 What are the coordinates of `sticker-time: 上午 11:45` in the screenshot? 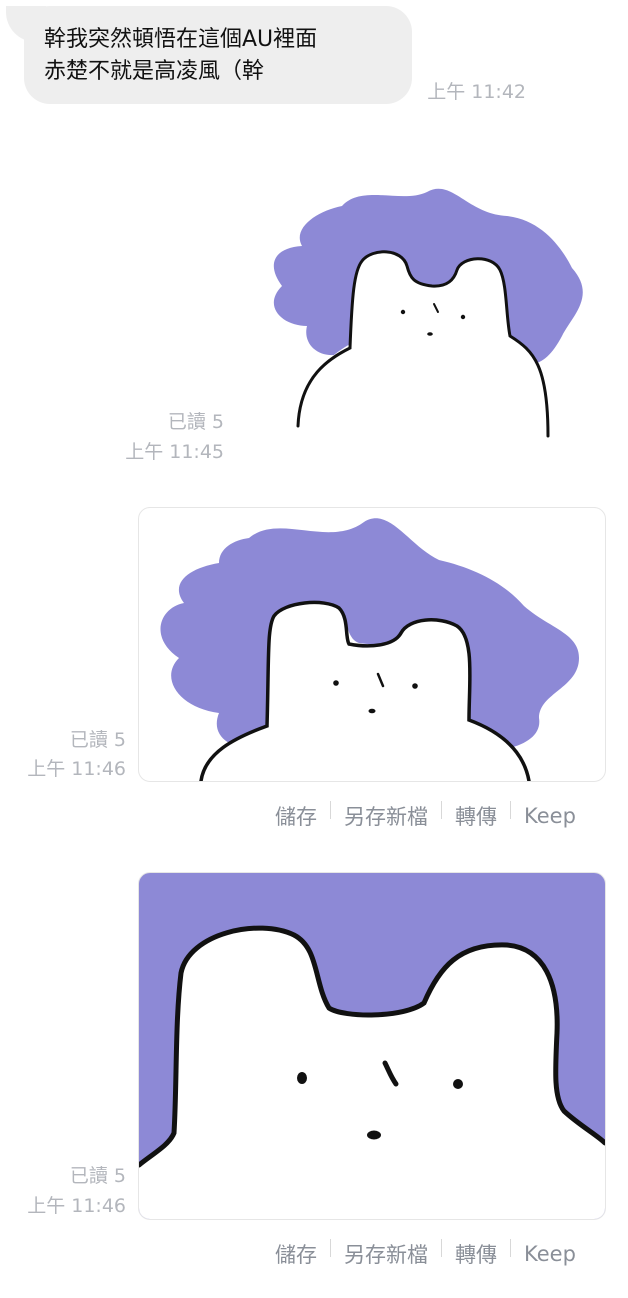 It's located at (174, 452).